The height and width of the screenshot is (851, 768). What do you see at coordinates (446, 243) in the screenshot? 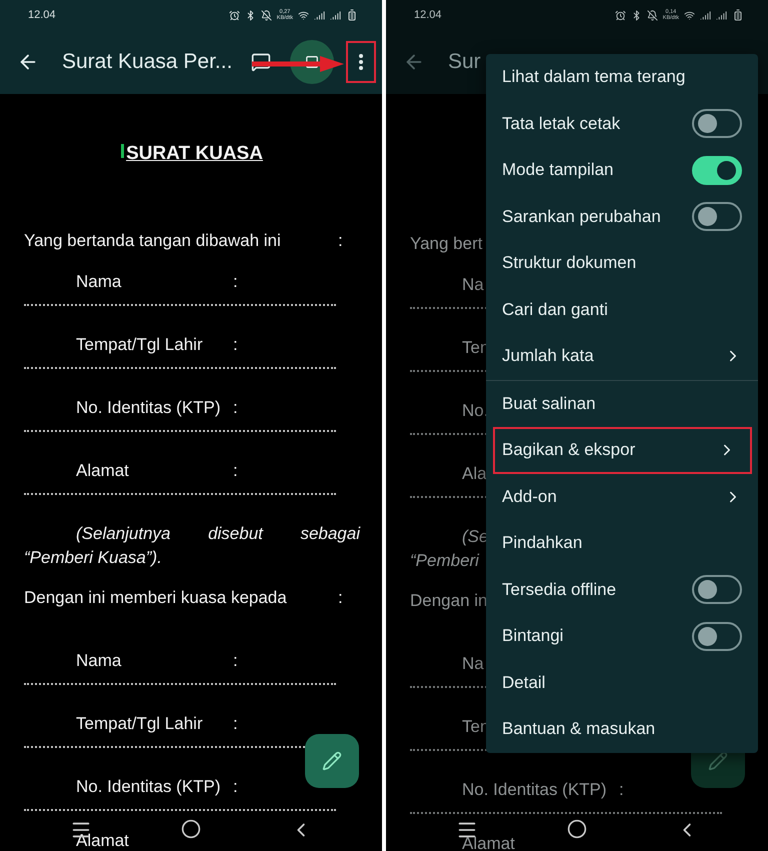
I see `paragraph-text: Yang bert` at bounding box center [446, 243].